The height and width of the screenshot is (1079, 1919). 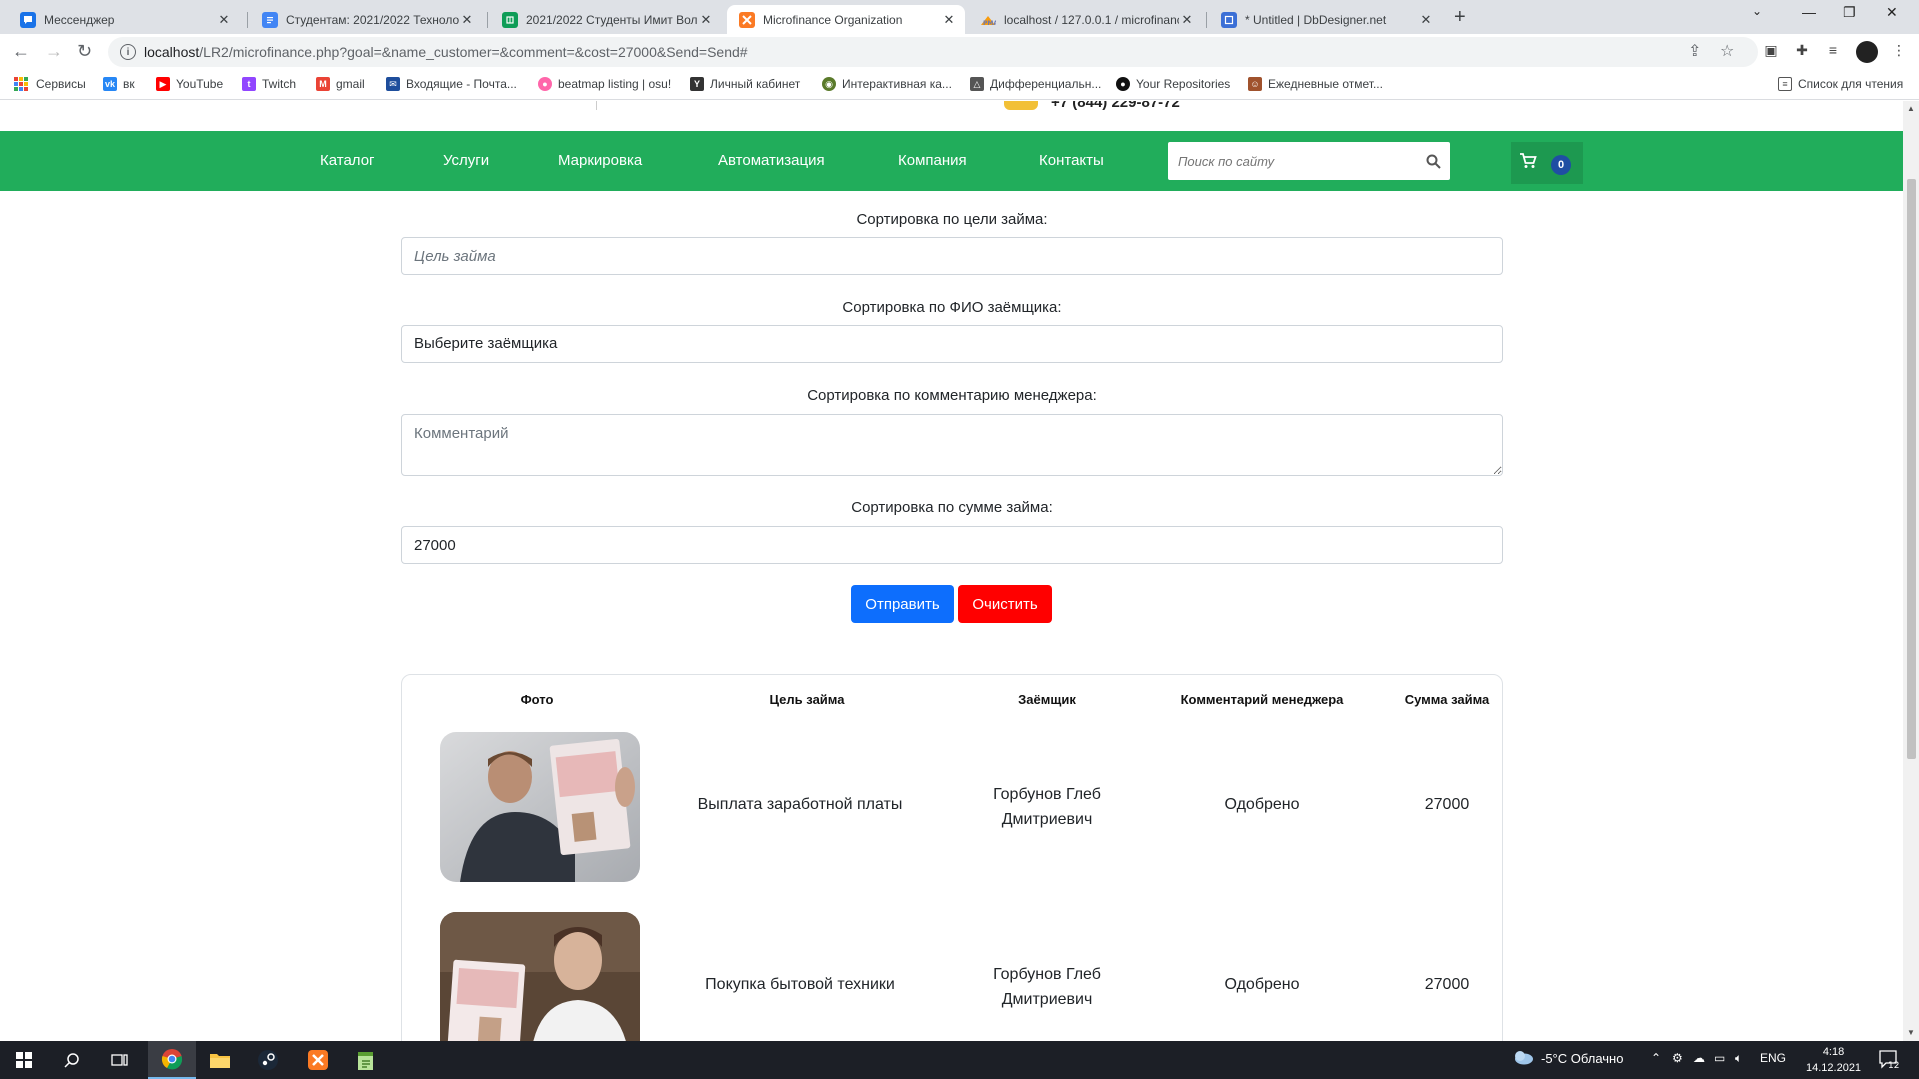 What do you see at coordinates (1727, 51) in the screenshot?
I see `bookmark-star-icon: ☆` at bounding box center [1727, 51].